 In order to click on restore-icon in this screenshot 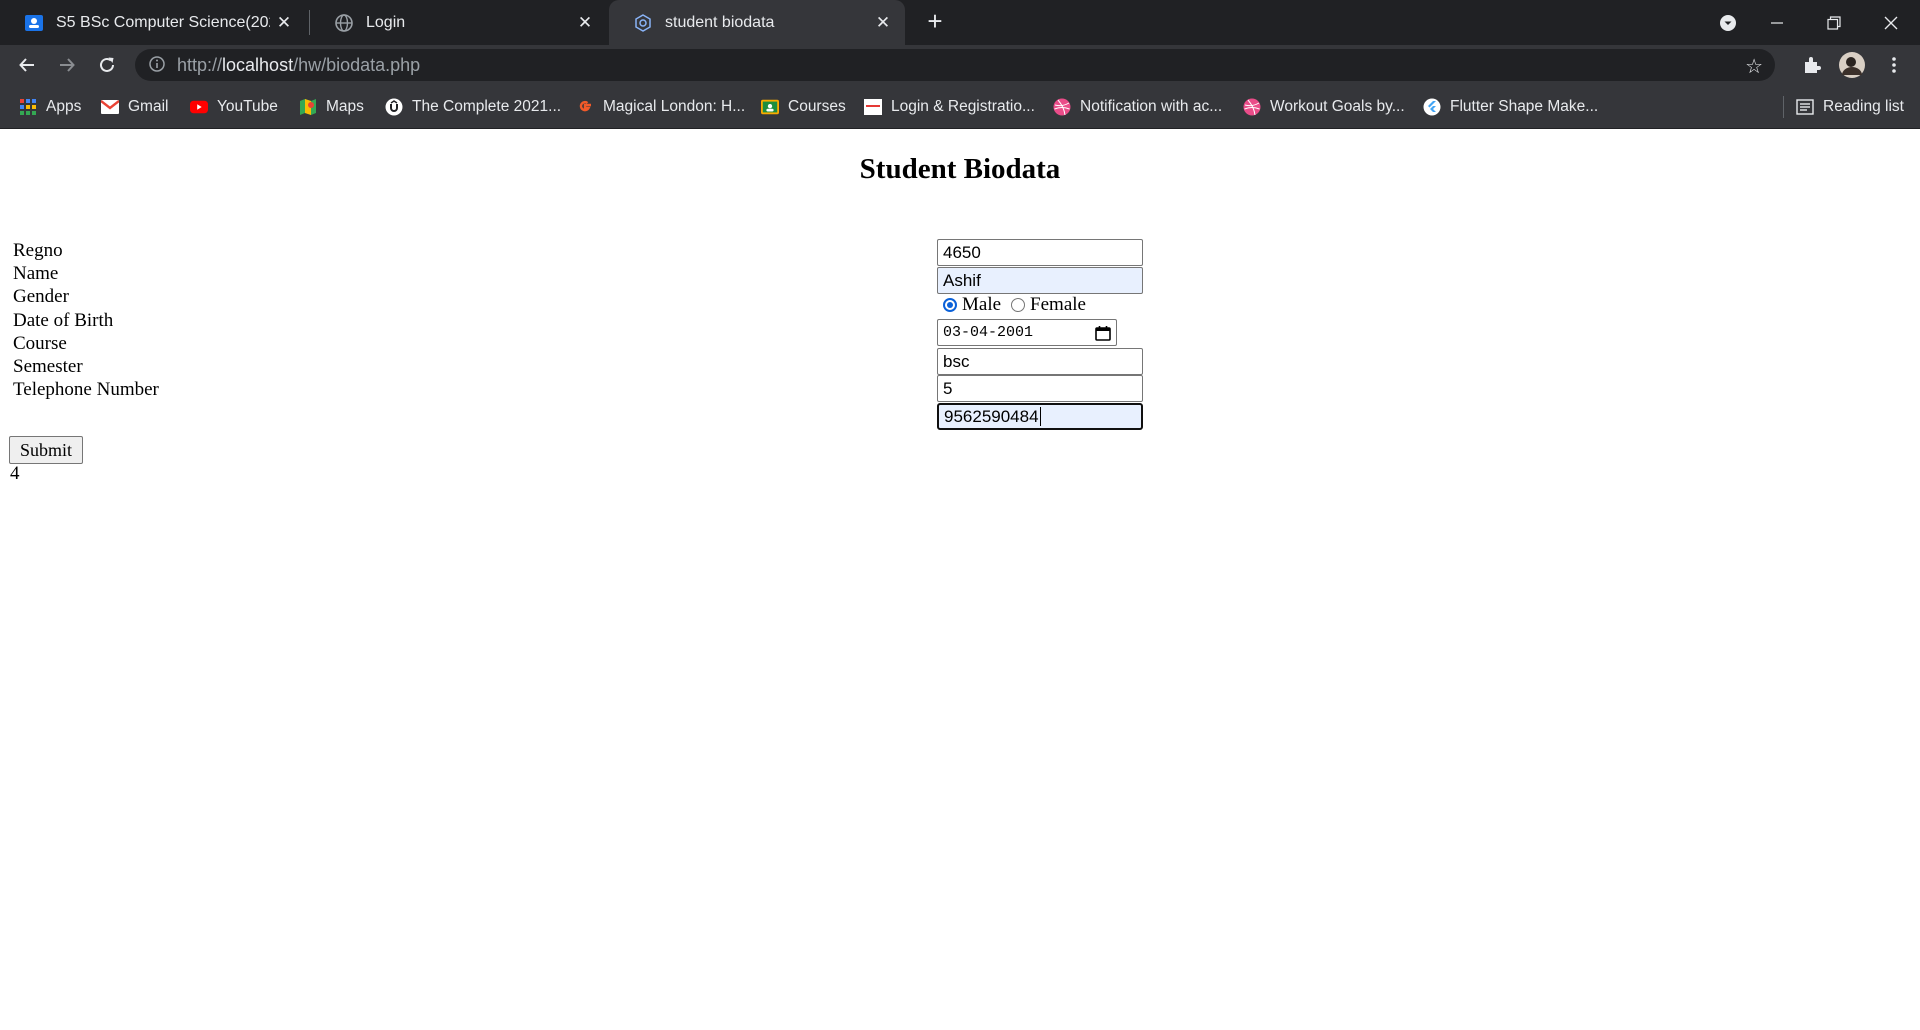, I will do `click(1834, 22)`.